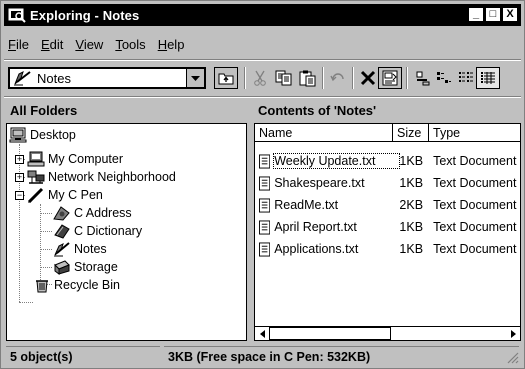  I want to click on tree-item-desktop: Desktop, so click(42, 135).